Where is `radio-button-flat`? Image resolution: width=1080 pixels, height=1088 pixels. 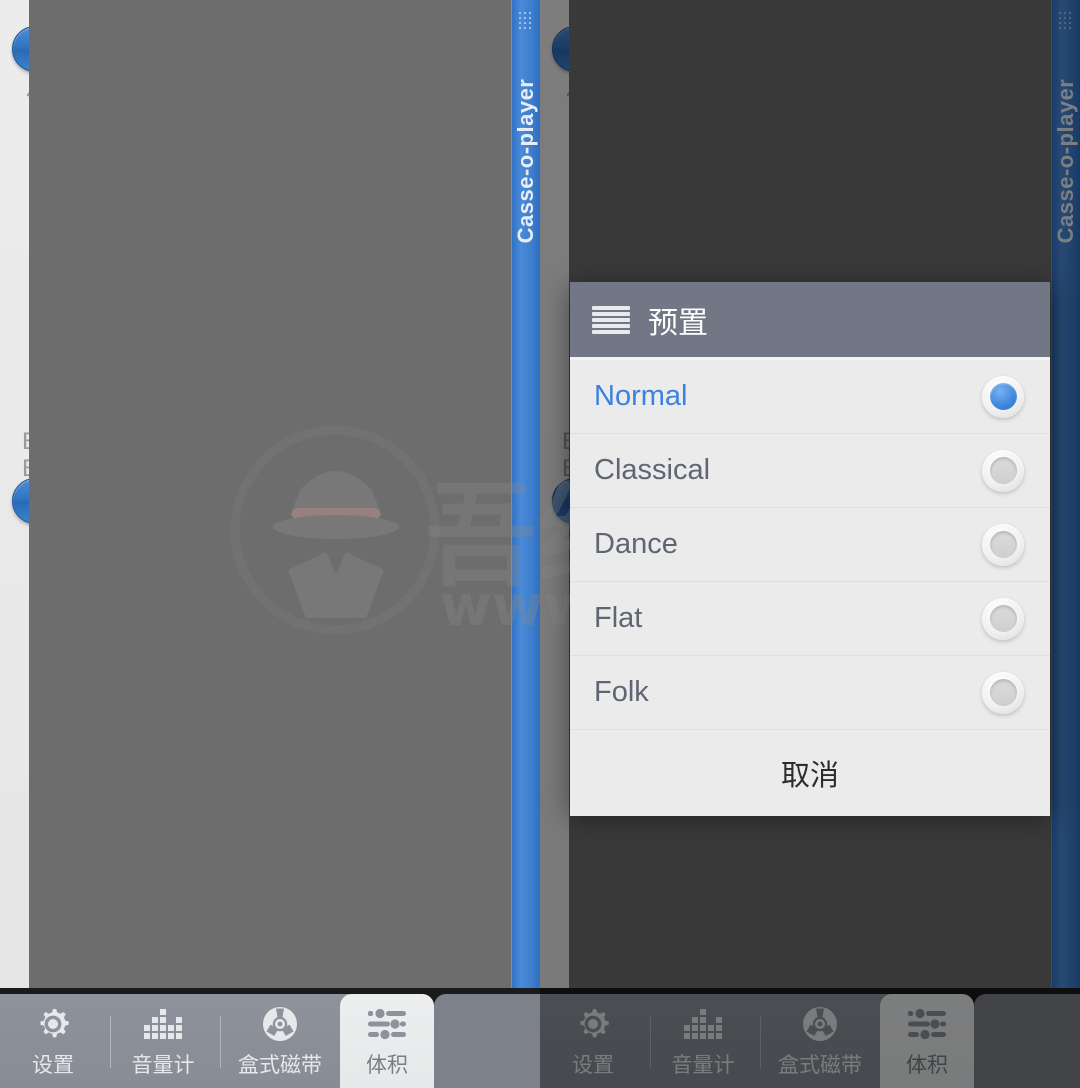 radio-button-flat is located at coordinates (1003, 618).